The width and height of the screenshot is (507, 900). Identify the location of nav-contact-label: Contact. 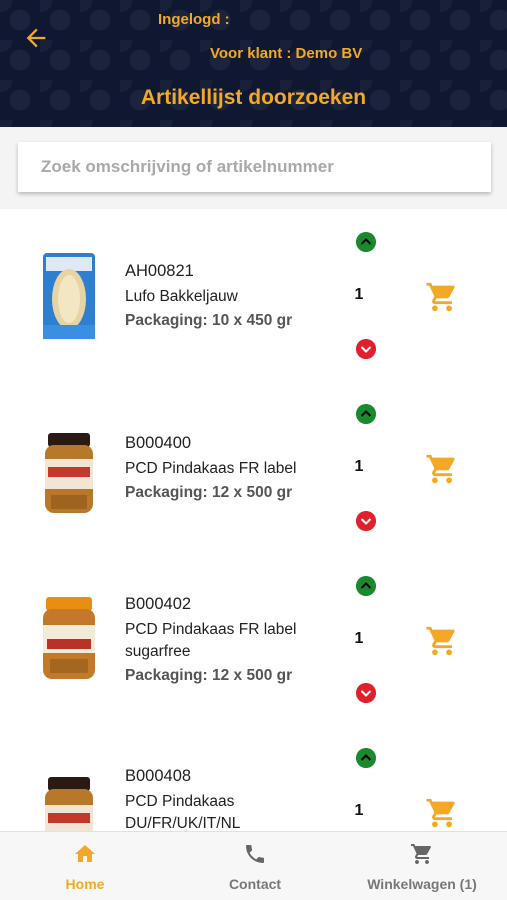
(255, 884).